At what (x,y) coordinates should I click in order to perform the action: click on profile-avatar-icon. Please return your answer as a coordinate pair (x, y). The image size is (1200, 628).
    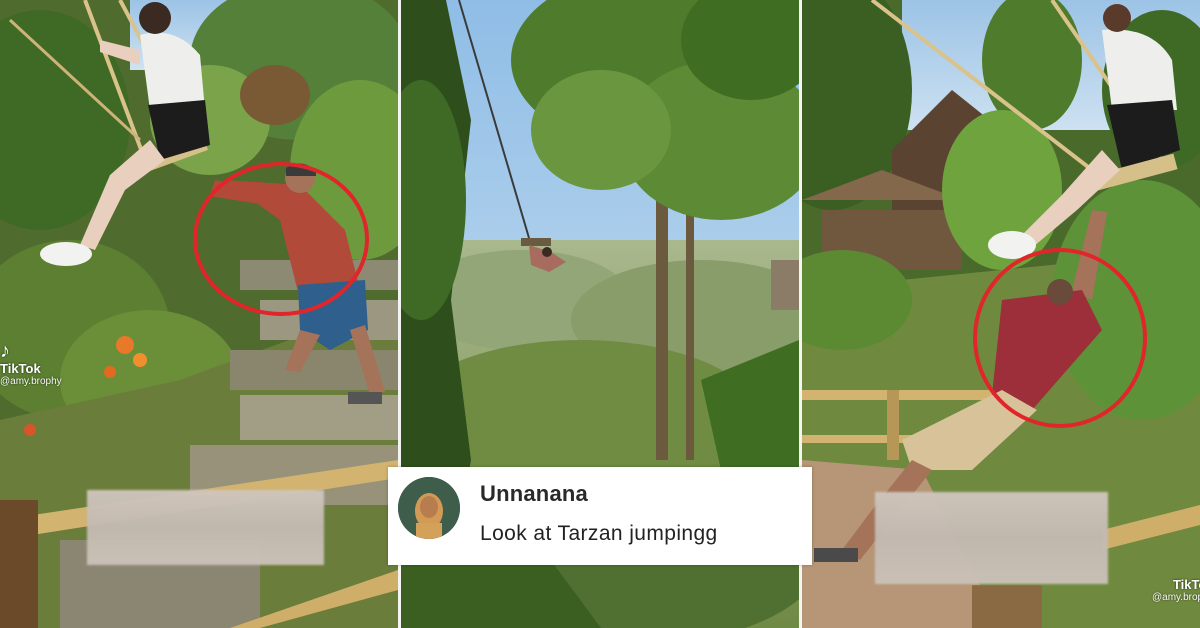
    Looking at the image, I should click on (429, 508).